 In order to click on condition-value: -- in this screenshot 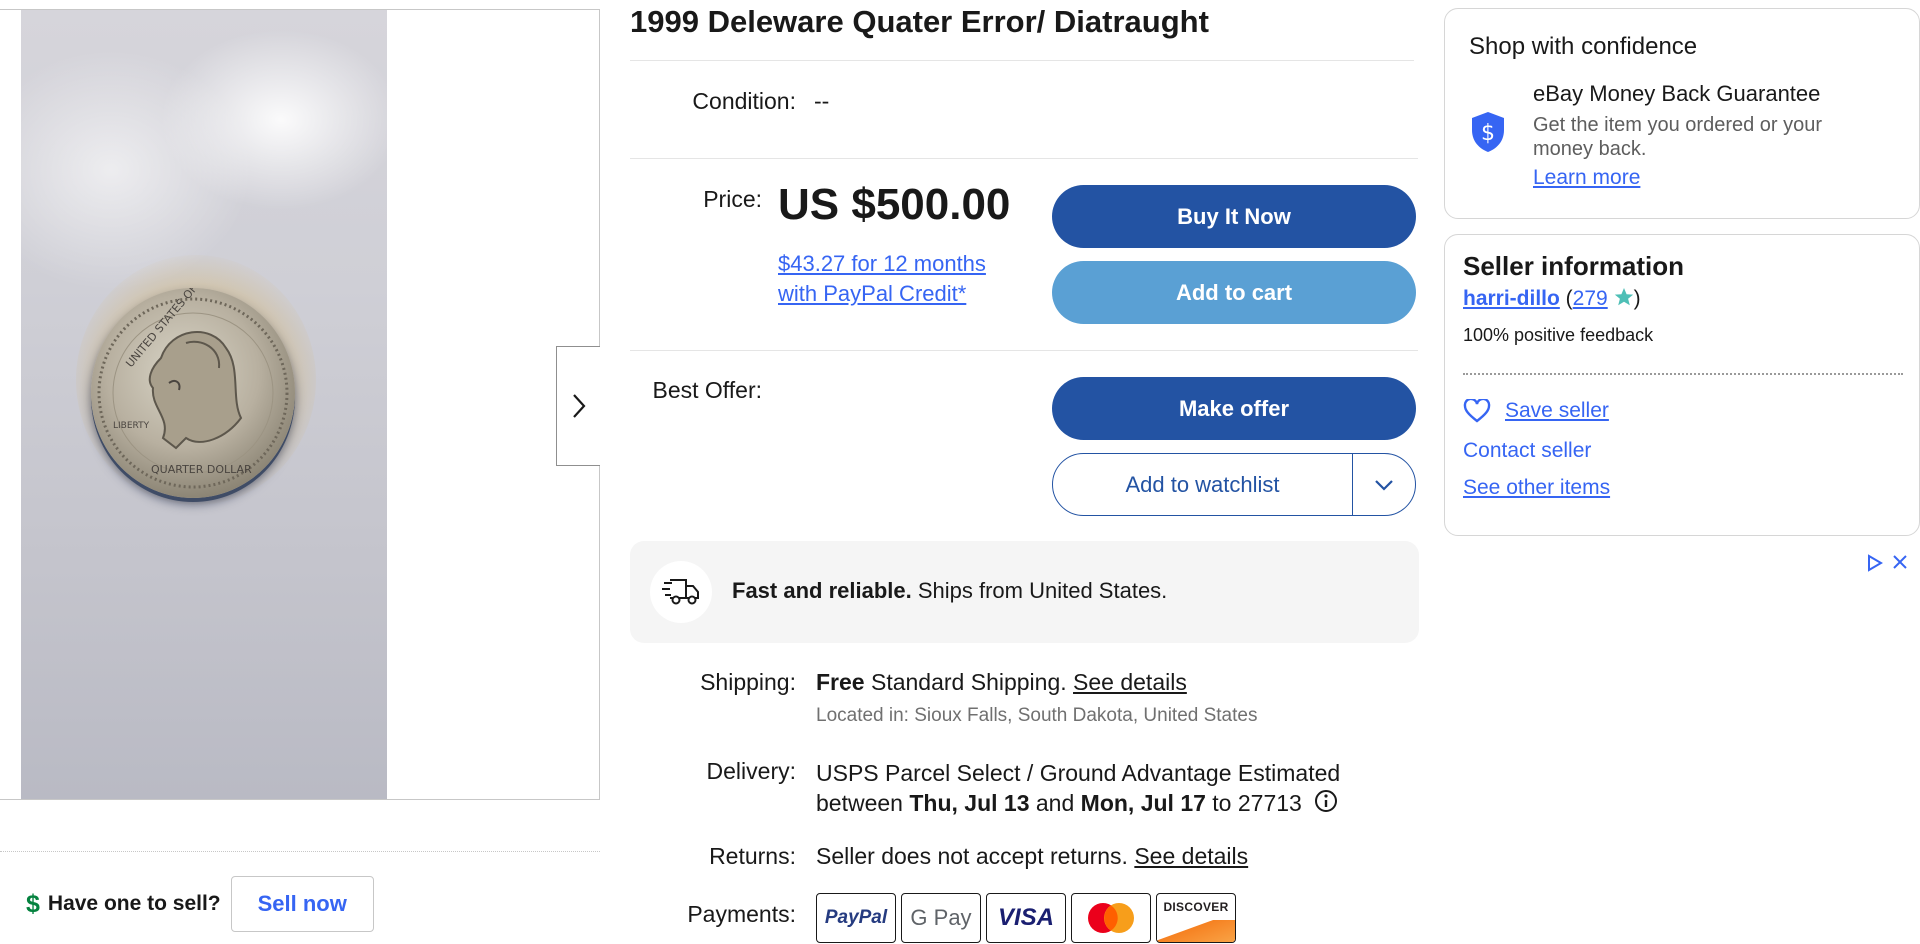, I will do `click(822, 101)`.